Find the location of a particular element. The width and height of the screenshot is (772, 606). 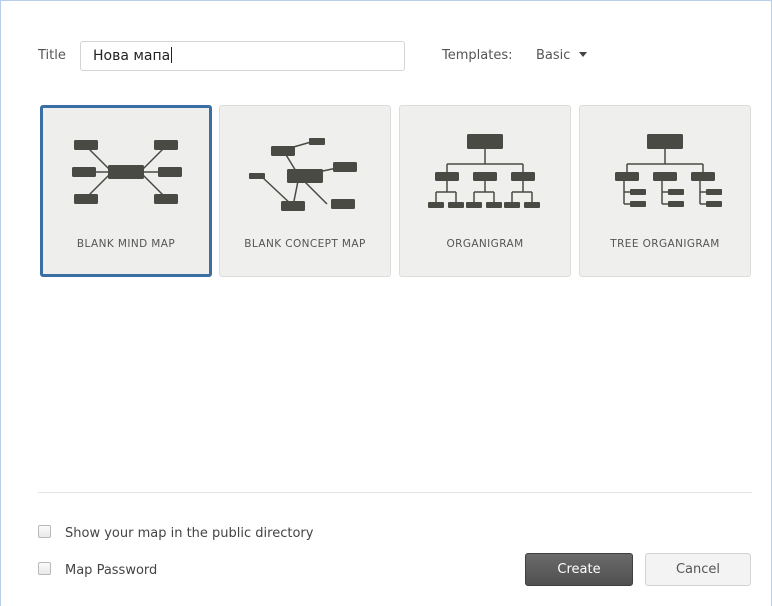

template-card-tree-organigram: TREE ORGANIGRAM is located at coordinates (665, 191).